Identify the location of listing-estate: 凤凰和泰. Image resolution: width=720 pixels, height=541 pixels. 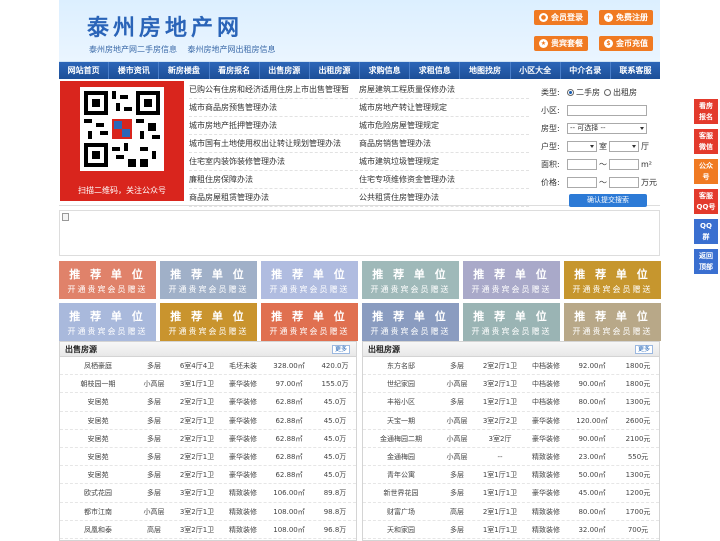
(98, 529).